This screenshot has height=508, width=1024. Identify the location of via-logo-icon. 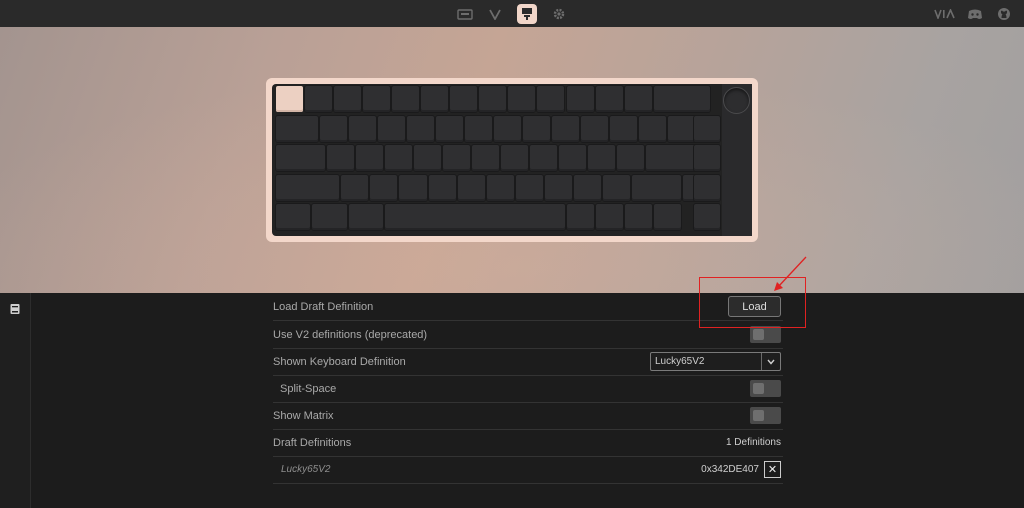
(495, 14).